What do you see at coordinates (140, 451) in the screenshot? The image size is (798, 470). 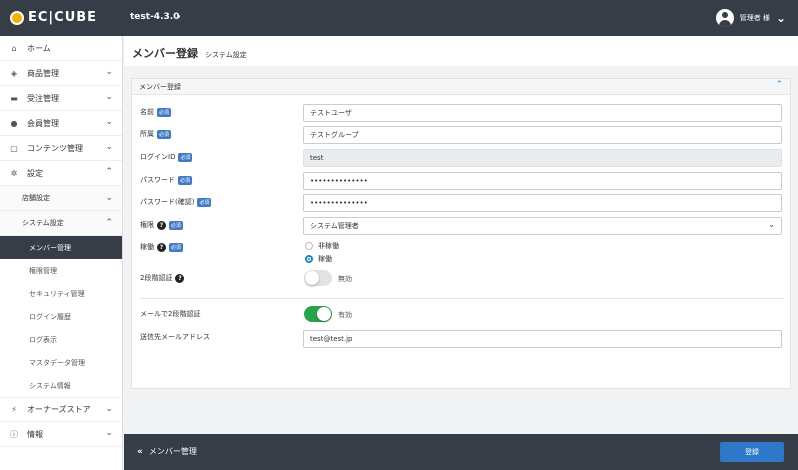 I see `double-chevron-left-icon: «` at bounding box center [140, 451].